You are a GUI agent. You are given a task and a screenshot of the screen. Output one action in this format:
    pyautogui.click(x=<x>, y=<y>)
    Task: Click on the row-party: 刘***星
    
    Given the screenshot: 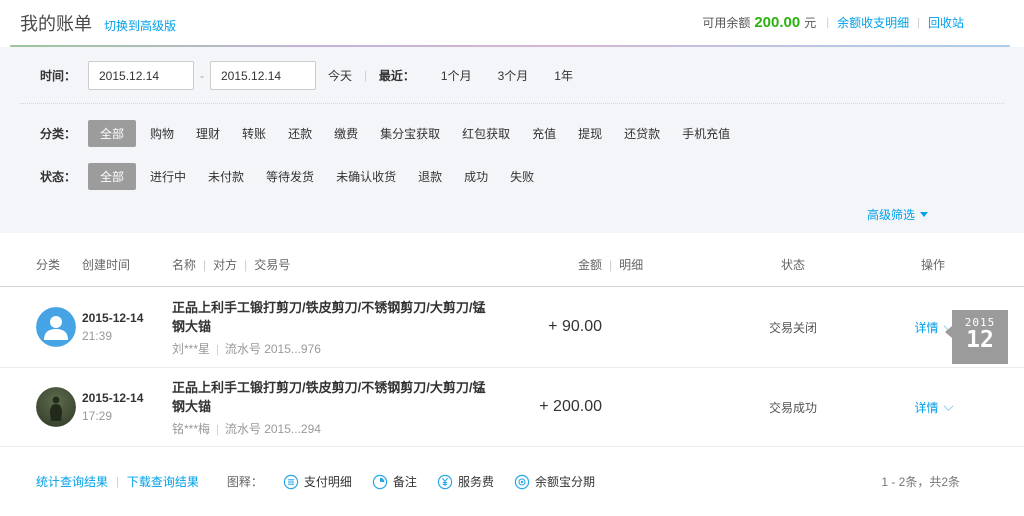 What is the action you would take?
    pyautogui.click(x=191, y=349)
    